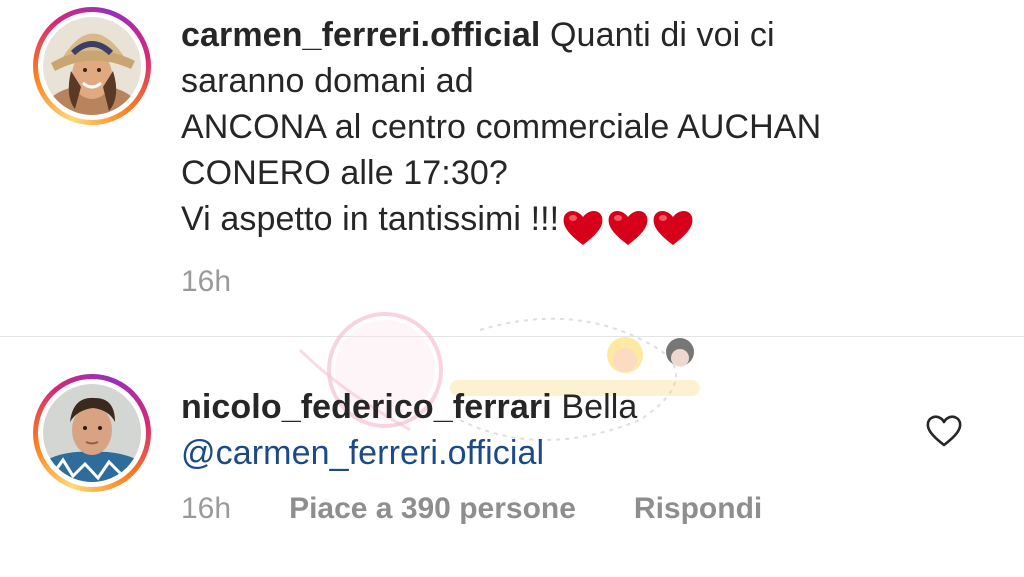 Image resolution: width=1024 pixels, height=577 pixels. What do you see at coordinates (662, 35) in the screenshot?
I see `comment-text-line: Quanti di voi ci` at bounding box center [662, 35].